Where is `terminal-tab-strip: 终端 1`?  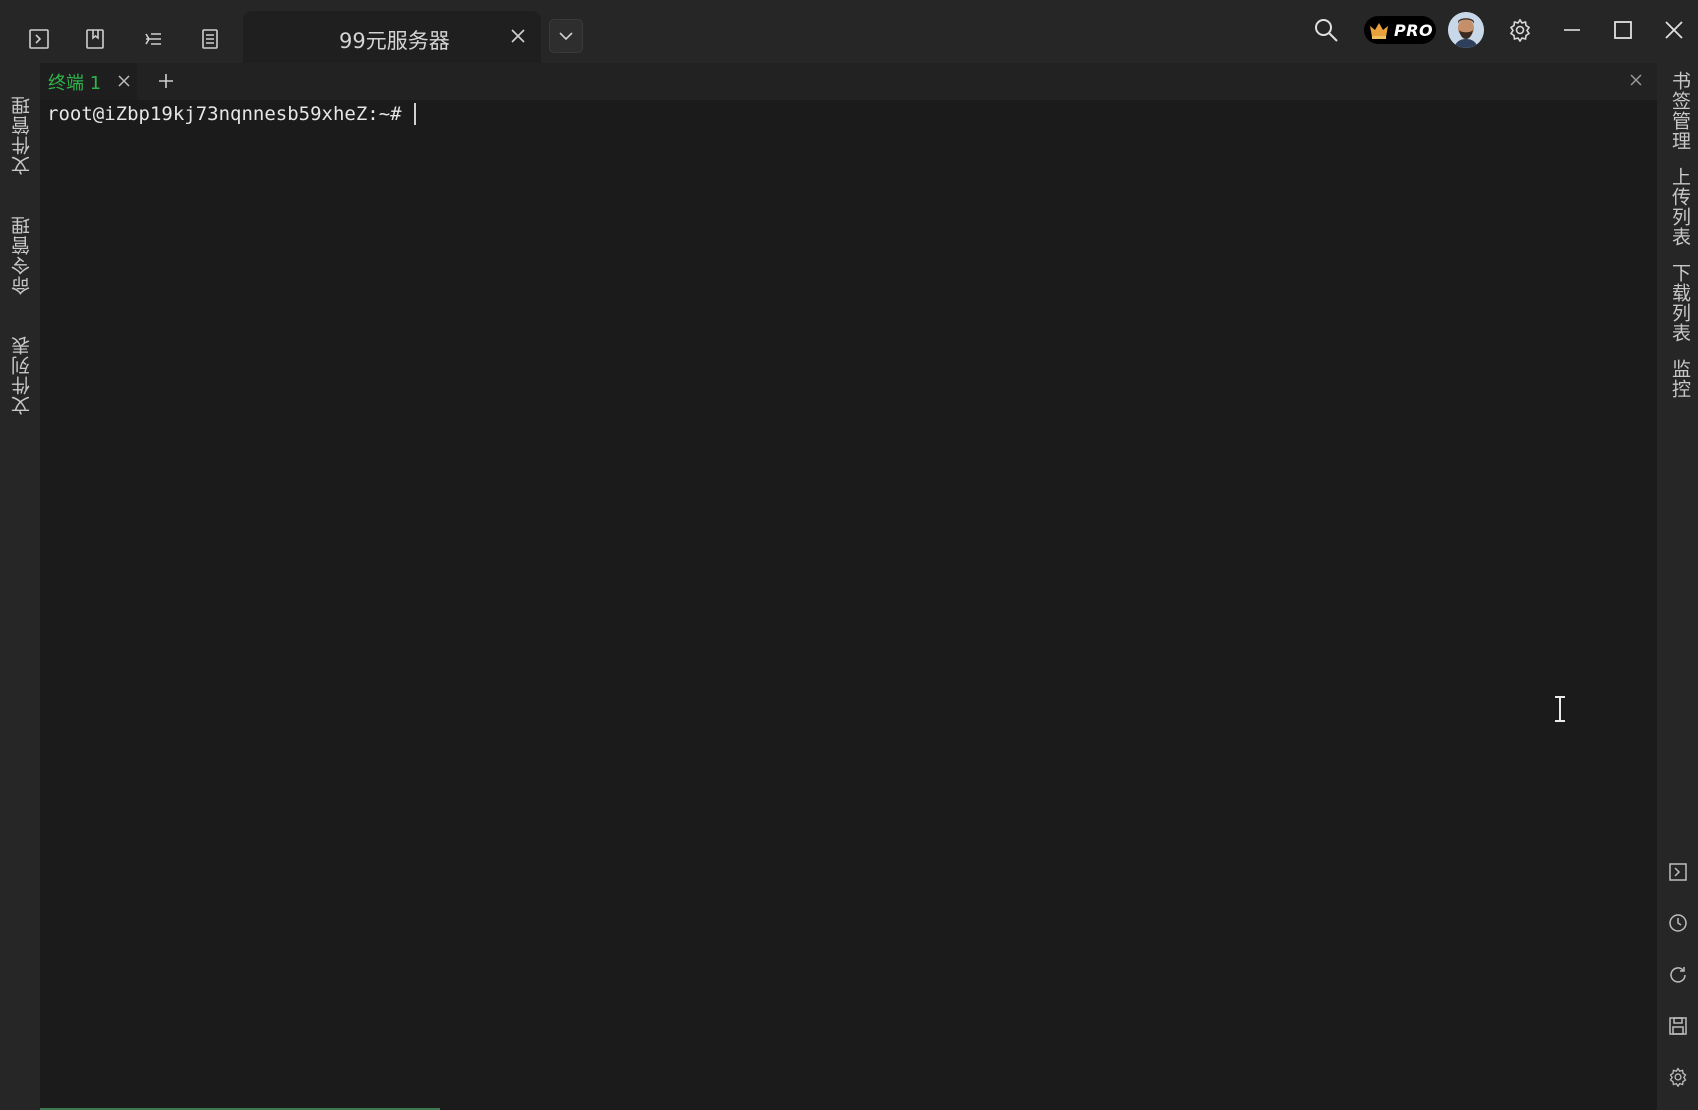
terminal-tab-strip: 终端 1 is located at coordinates (848, 81).